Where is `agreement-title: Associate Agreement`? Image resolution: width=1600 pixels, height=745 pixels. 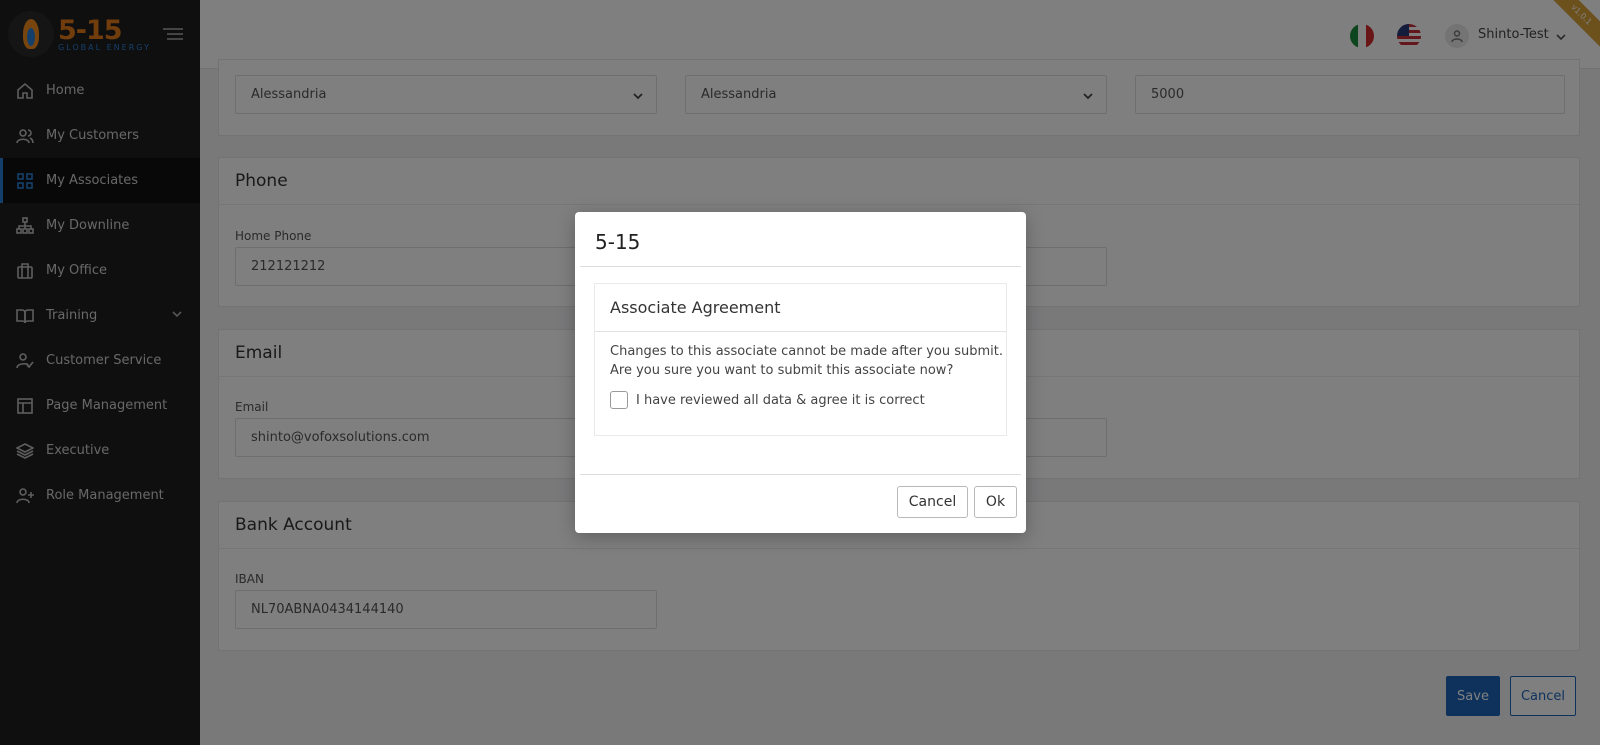
agreement-title: Associate Agreement is located at coordinates (800, 308).